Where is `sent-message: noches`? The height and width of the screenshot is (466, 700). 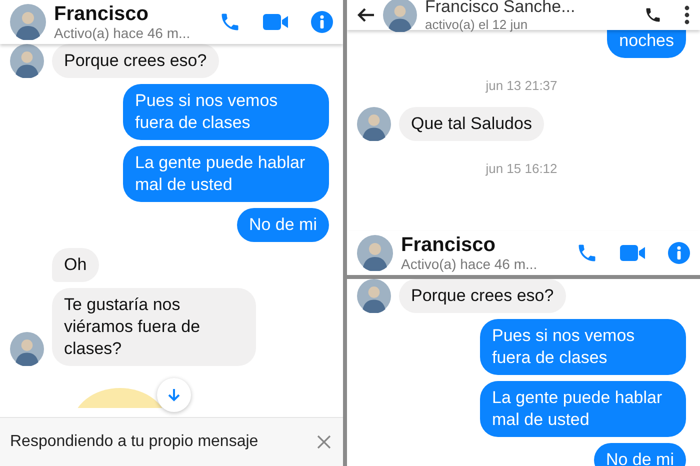
sent-message: noches is located at coordinates (646, 44).